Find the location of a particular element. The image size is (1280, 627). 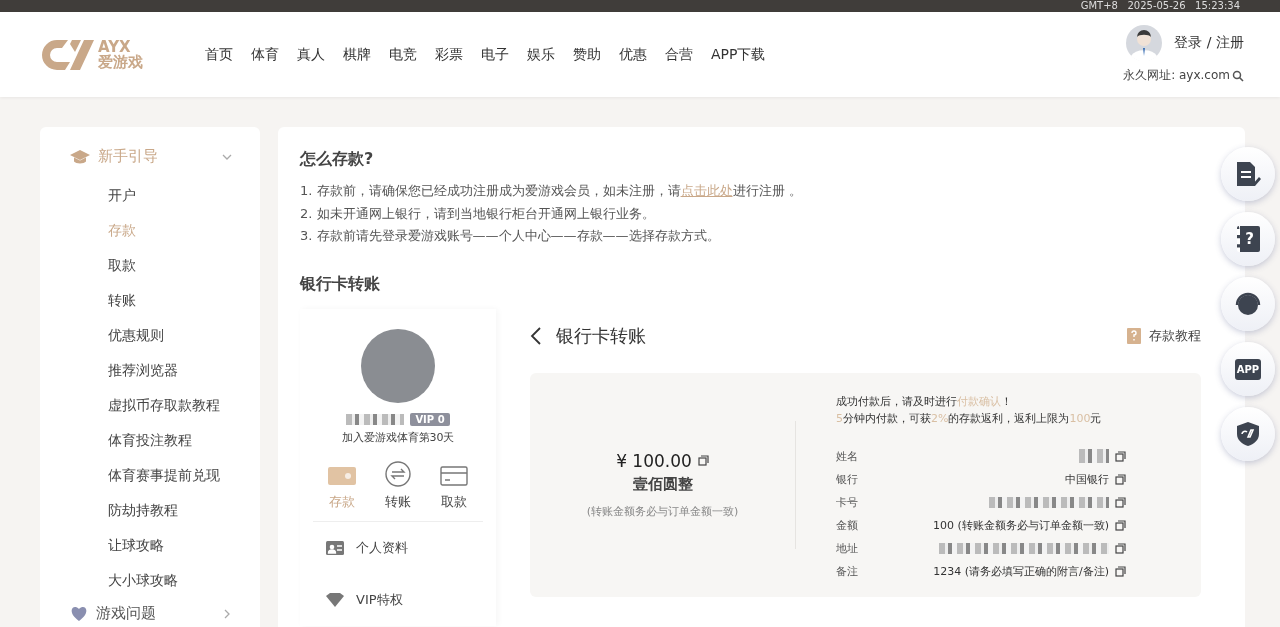

nav-link: 电子 is located at coordinates (495, 54).